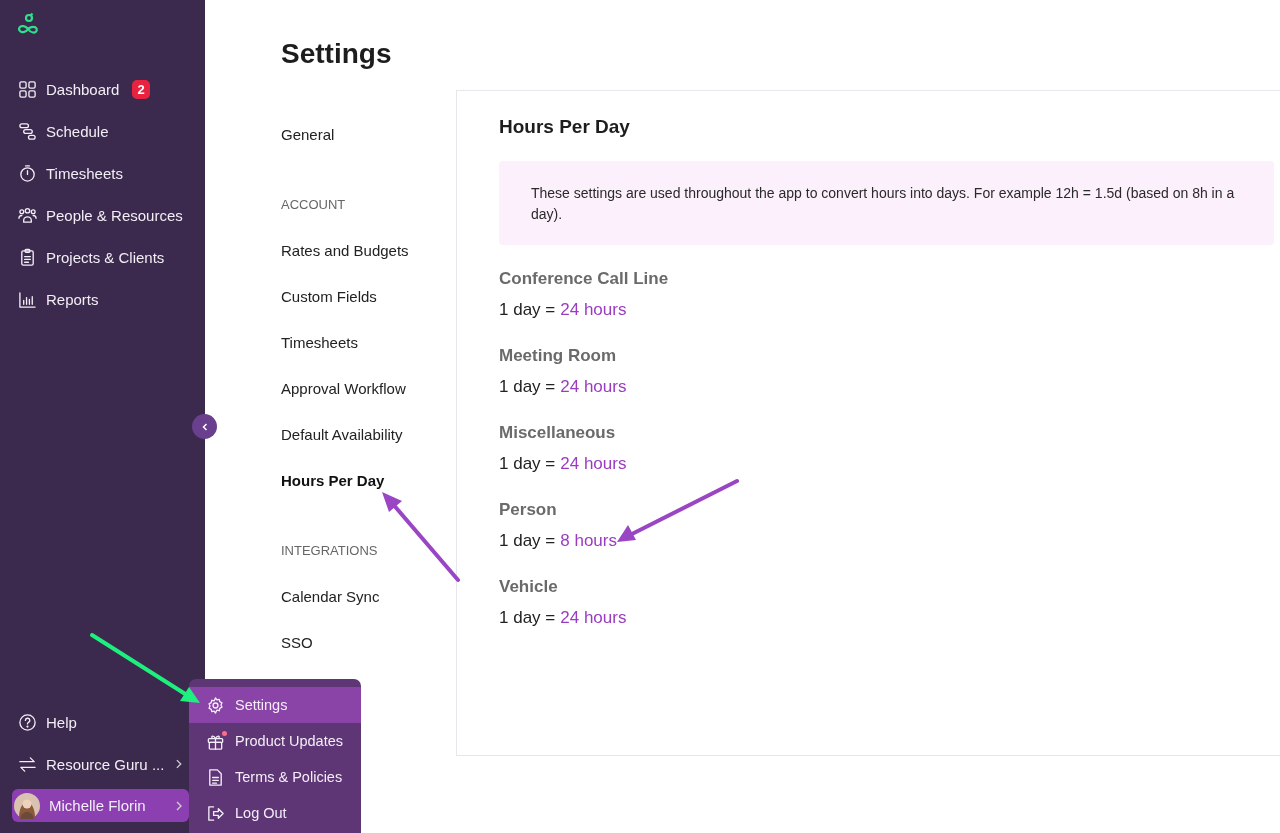  What do you see at coordinates (368, 435) in the screenshot?
I see `settings-nav-item: Default Availability` at bounding box center [368, 435].